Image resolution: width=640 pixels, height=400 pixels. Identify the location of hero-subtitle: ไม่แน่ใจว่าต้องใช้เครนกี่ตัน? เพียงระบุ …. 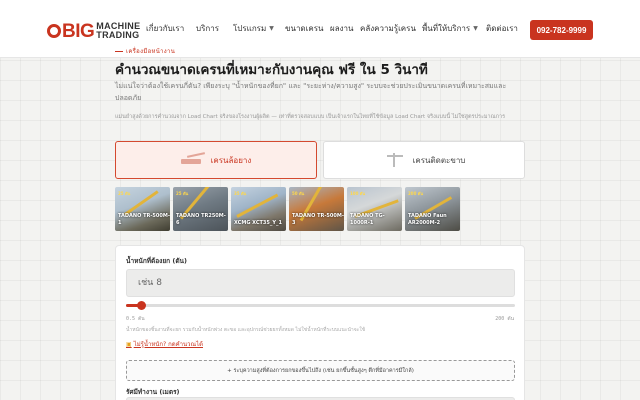
(311, 92).